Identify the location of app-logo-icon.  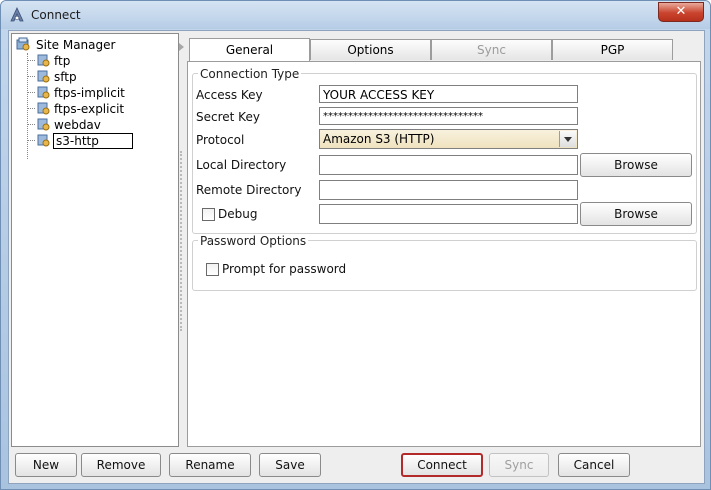
(17, 14).